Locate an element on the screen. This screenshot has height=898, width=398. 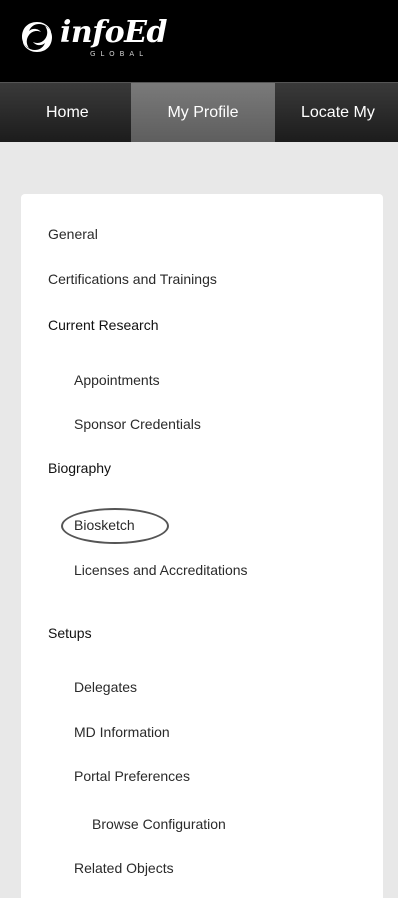
logo-word: infoEd is located at coordinates (113, 32).